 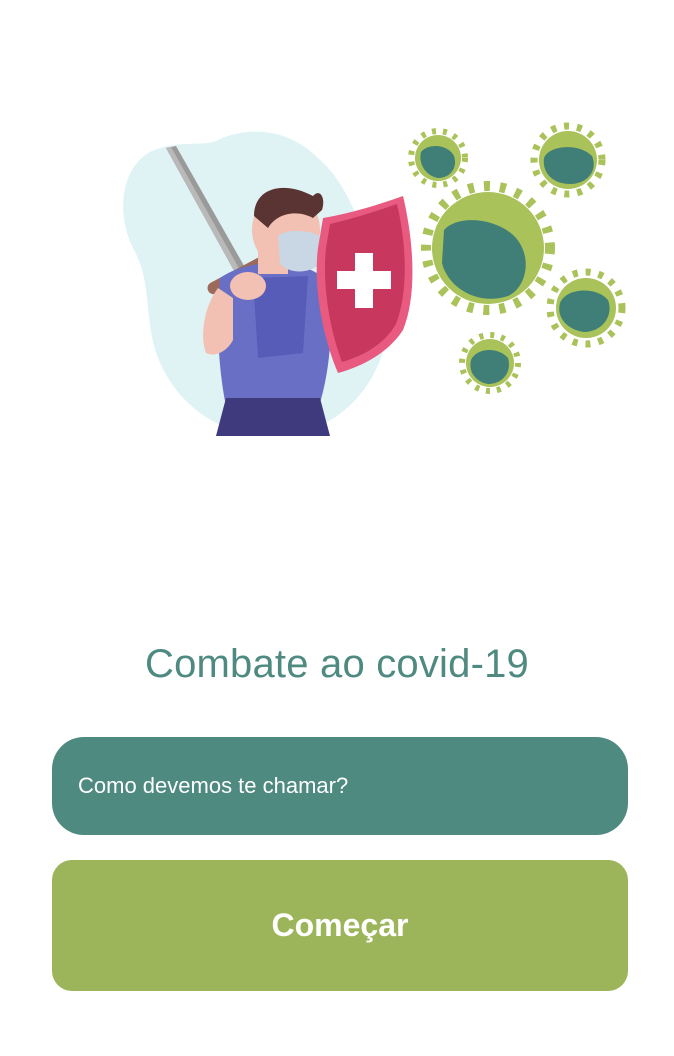 I want to click on virus-icon-small-top-left, so click(x=438, y=158).